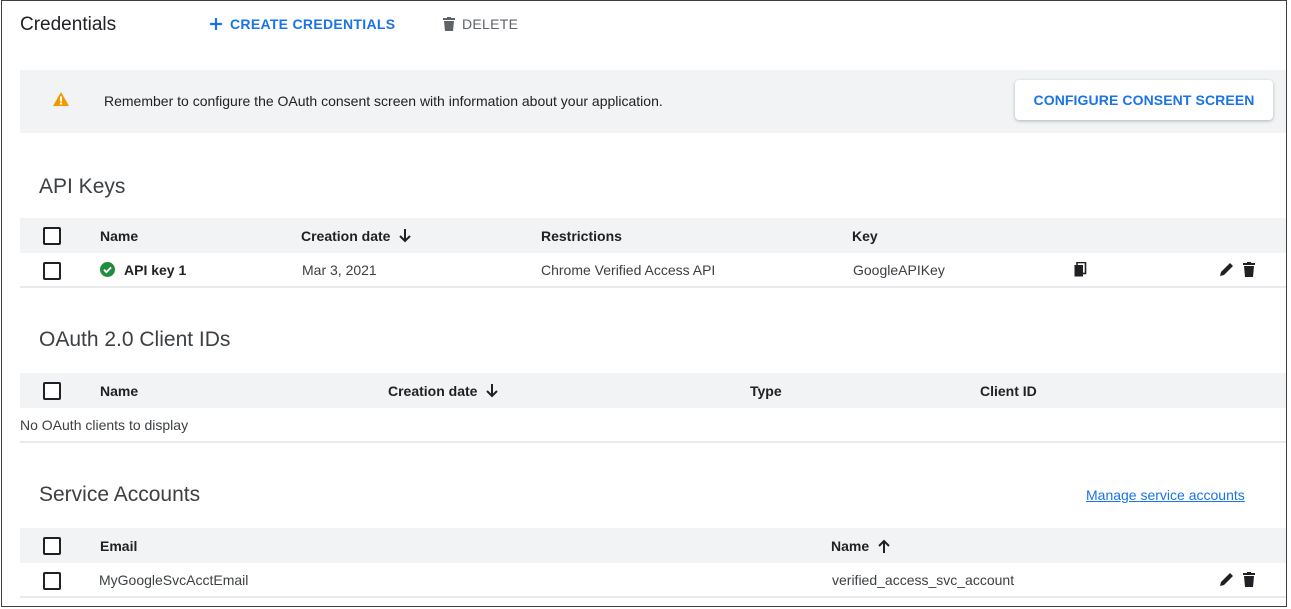 This screenshot has height=609, width=1291. What do you see at coordinates (68, 24) in the screenshot?
I see `page-title: Credentials` at bounding box center [68, 24].